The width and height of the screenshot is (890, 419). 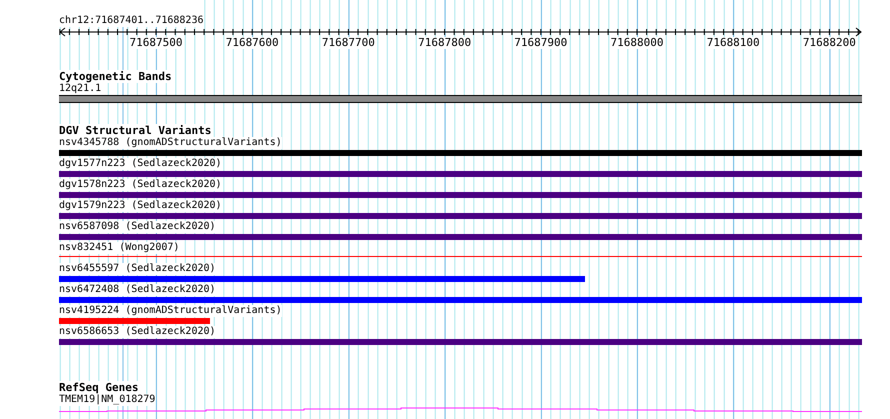 What do you see at coordinates (170, 311) in the screenshot?
I see `variant-label: nsv4195224 (gnomADStructuralVariants)` at bounding box center [170, 311].